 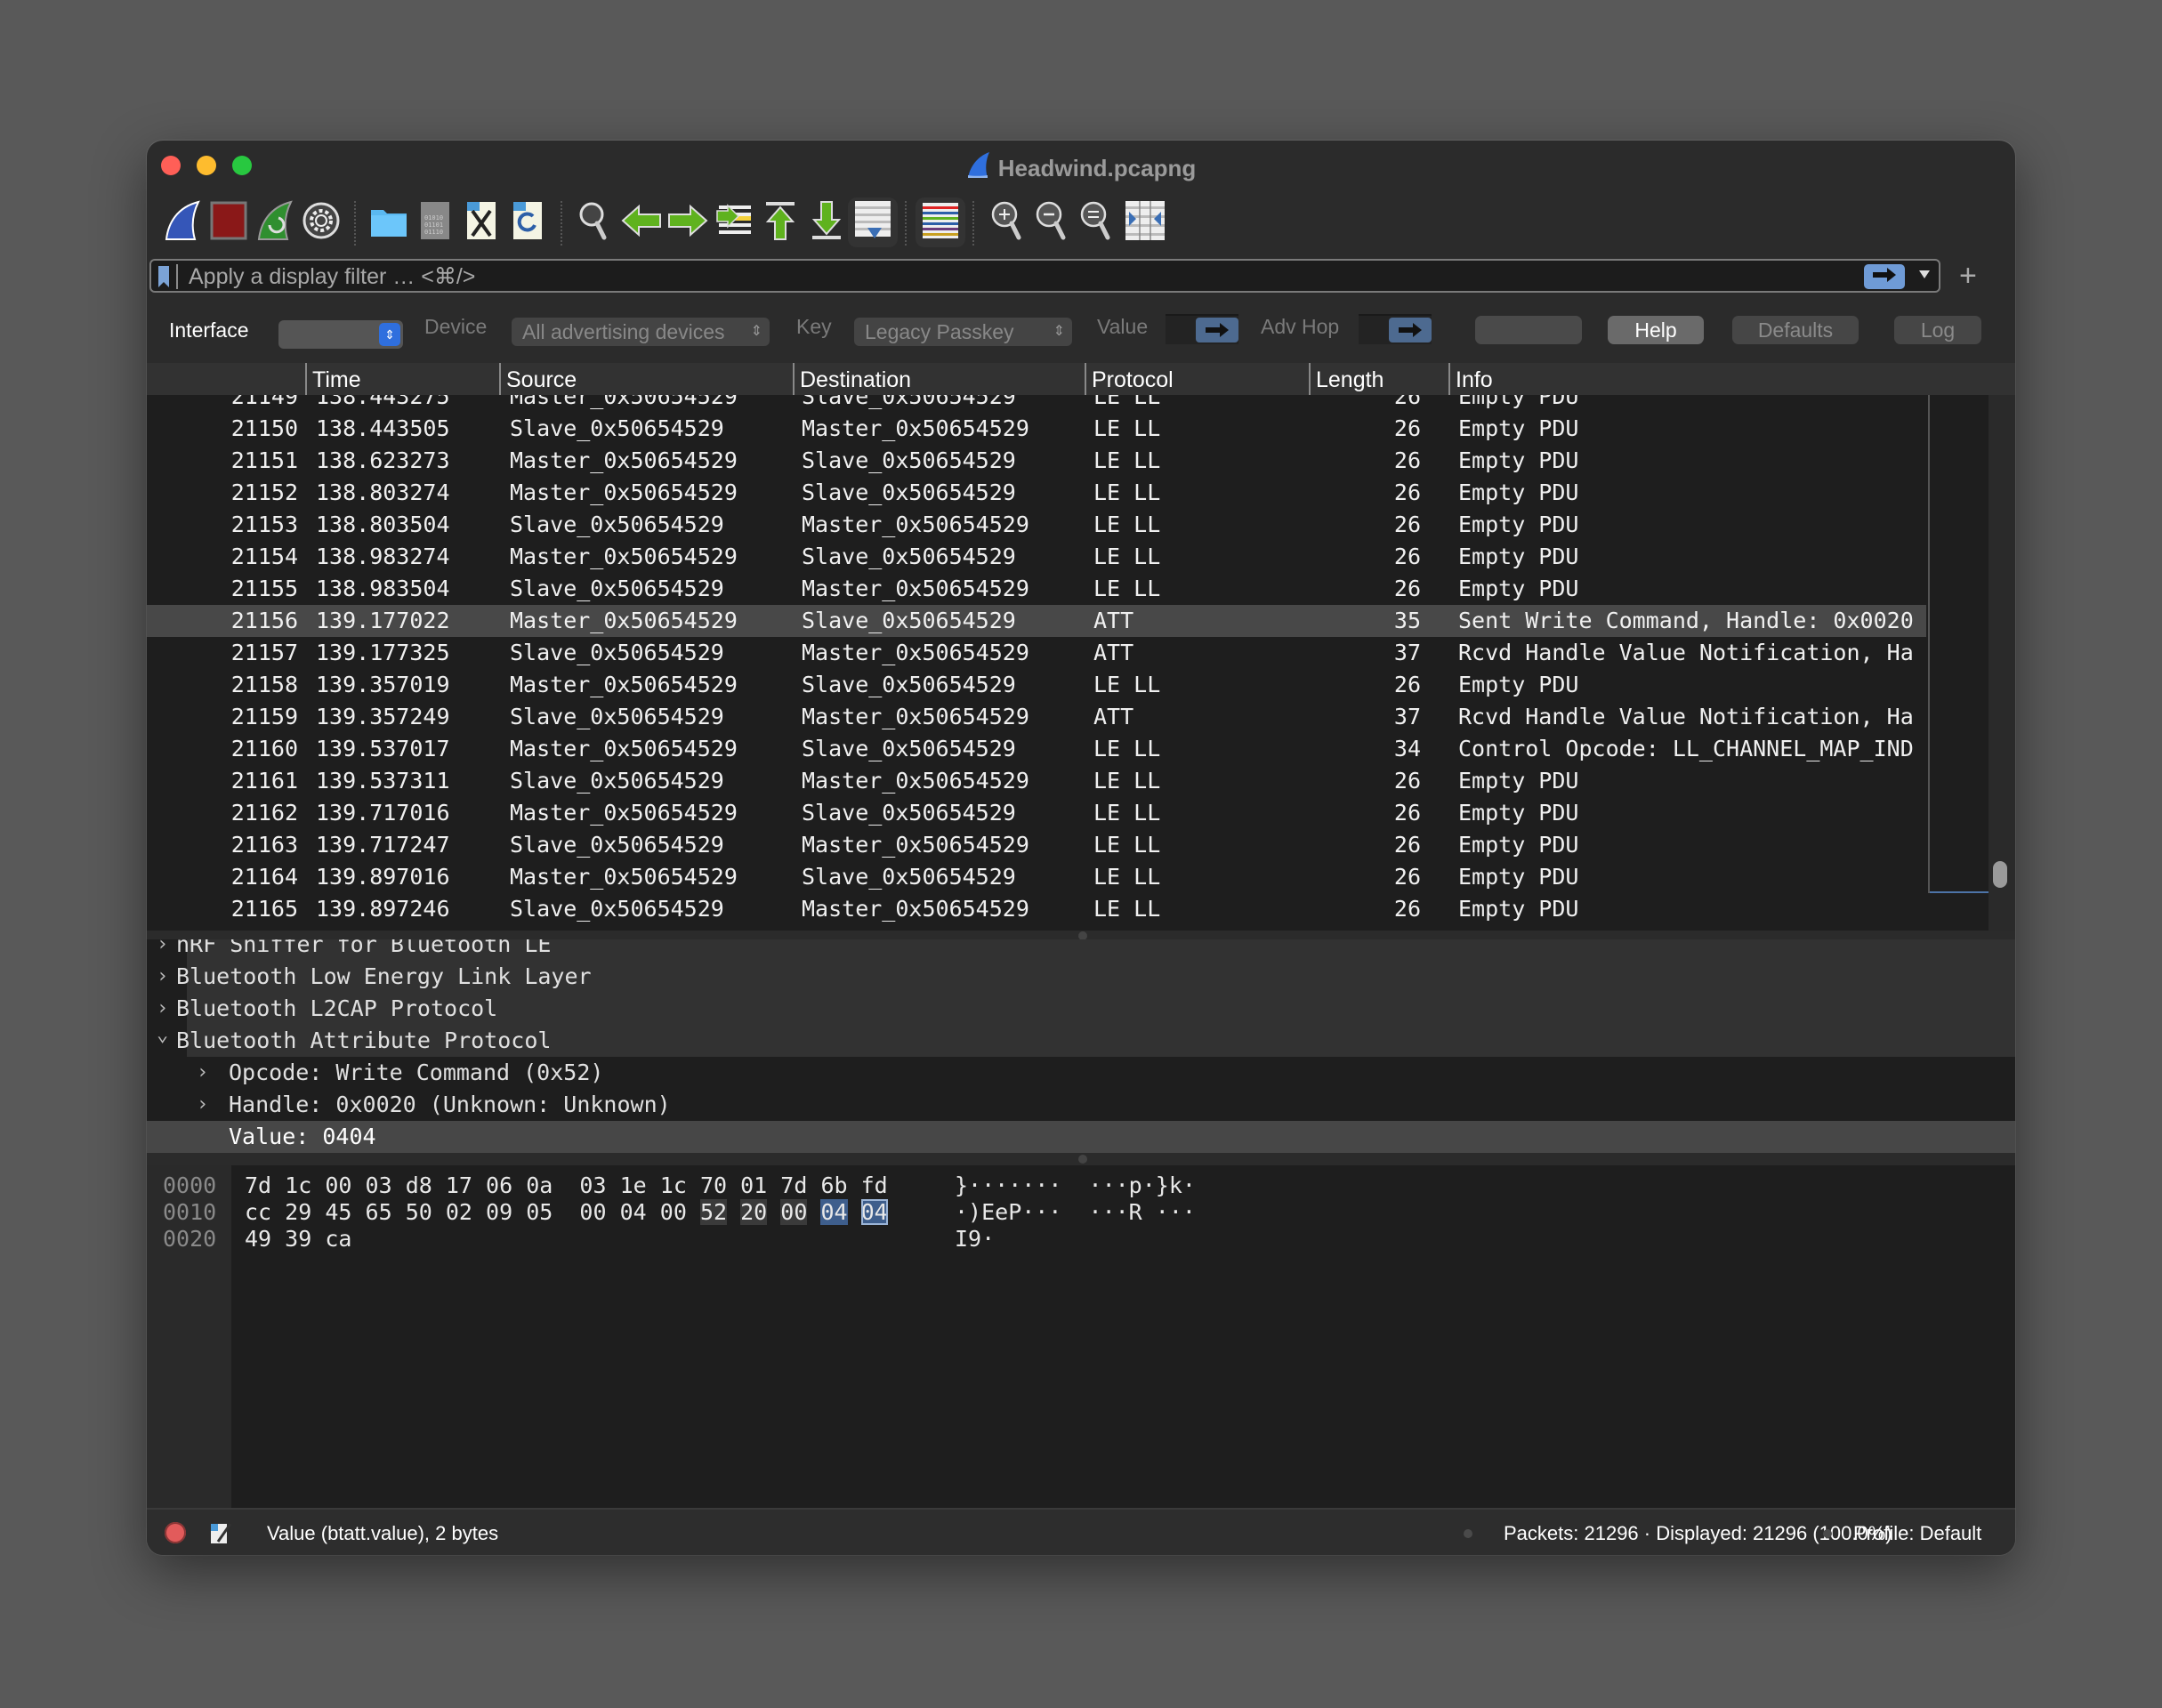 I want to click on detail-tree-item: Value: 0404, so click(x=1081, y=1137).